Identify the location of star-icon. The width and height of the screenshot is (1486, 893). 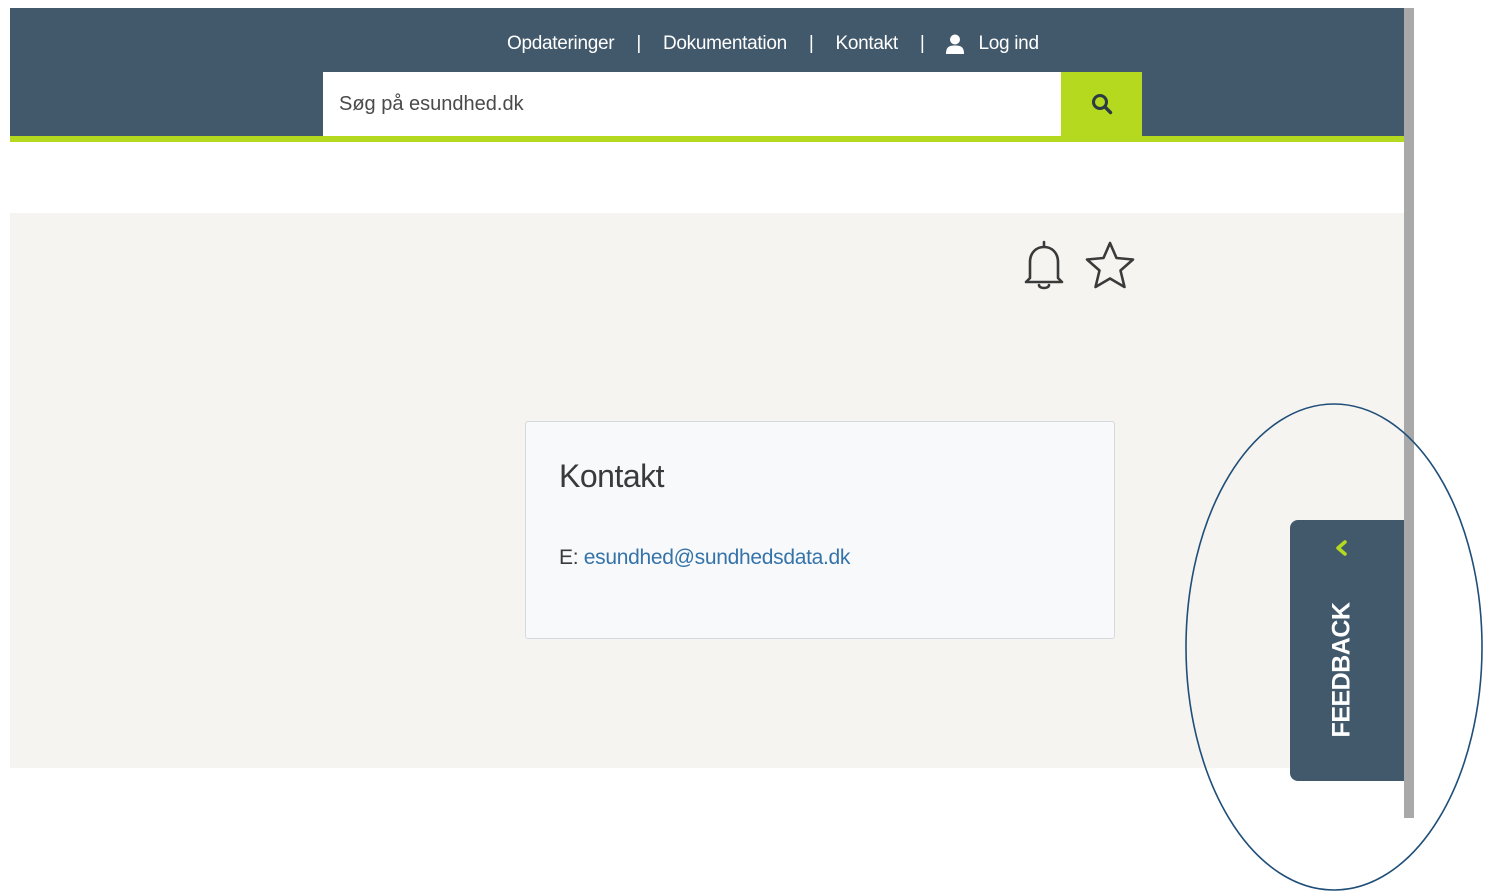
(1110, 268).